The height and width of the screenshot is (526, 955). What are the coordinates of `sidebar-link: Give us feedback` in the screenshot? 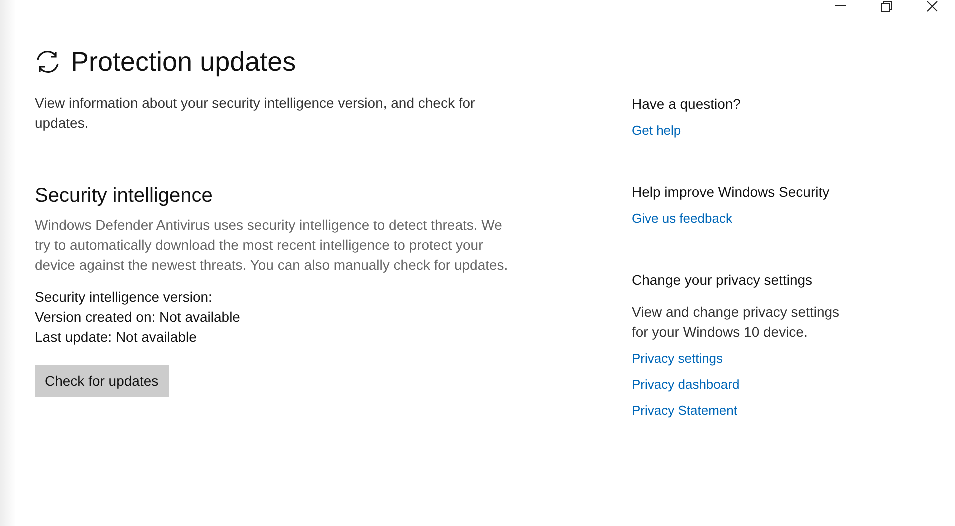 It's located at (682, 219).